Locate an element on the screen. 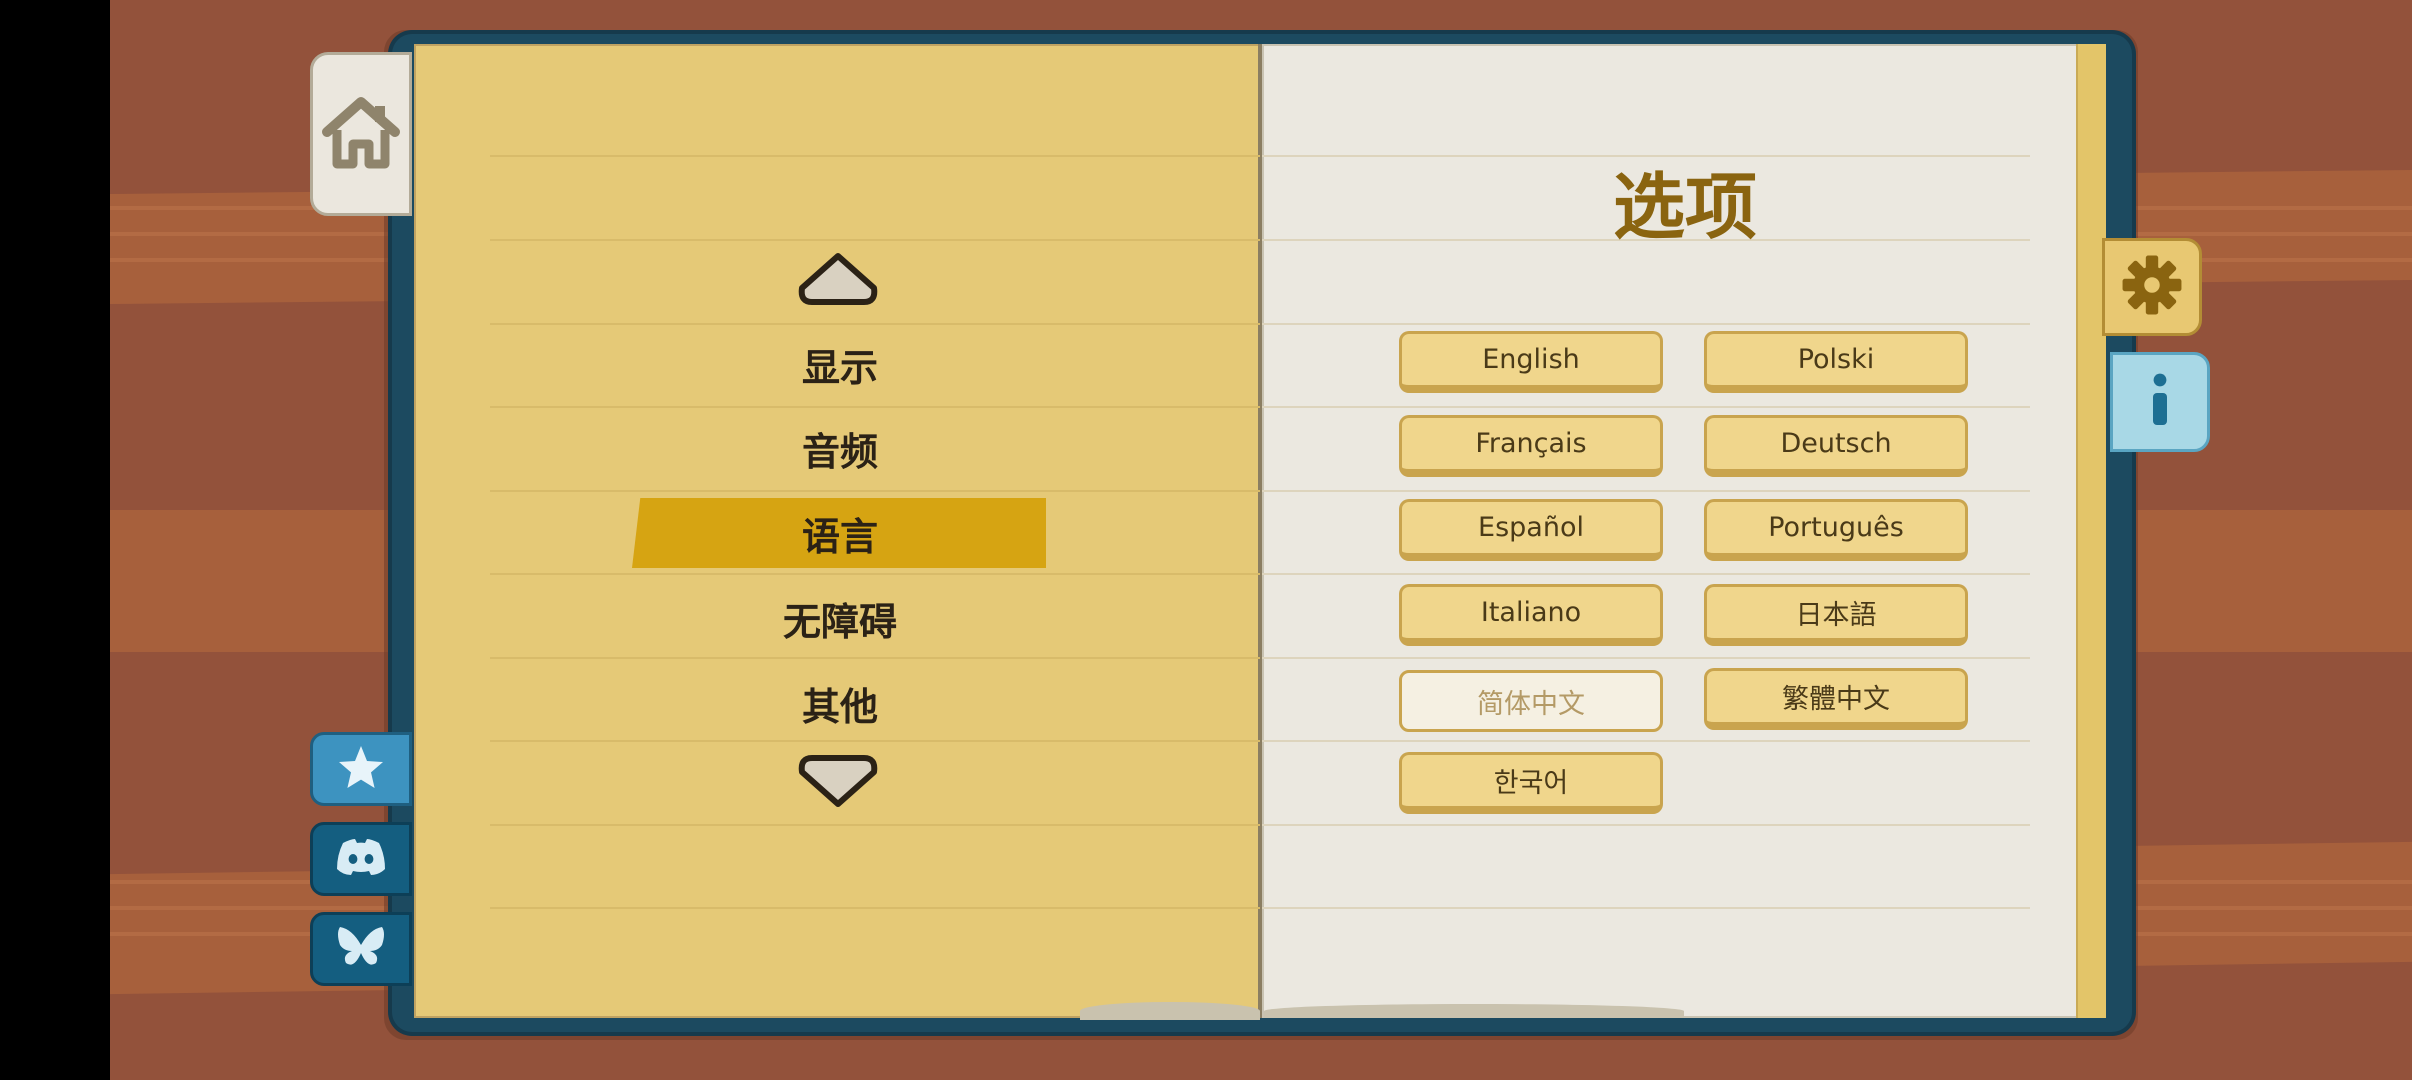  info-icon is located at coordinates (2160, 402).